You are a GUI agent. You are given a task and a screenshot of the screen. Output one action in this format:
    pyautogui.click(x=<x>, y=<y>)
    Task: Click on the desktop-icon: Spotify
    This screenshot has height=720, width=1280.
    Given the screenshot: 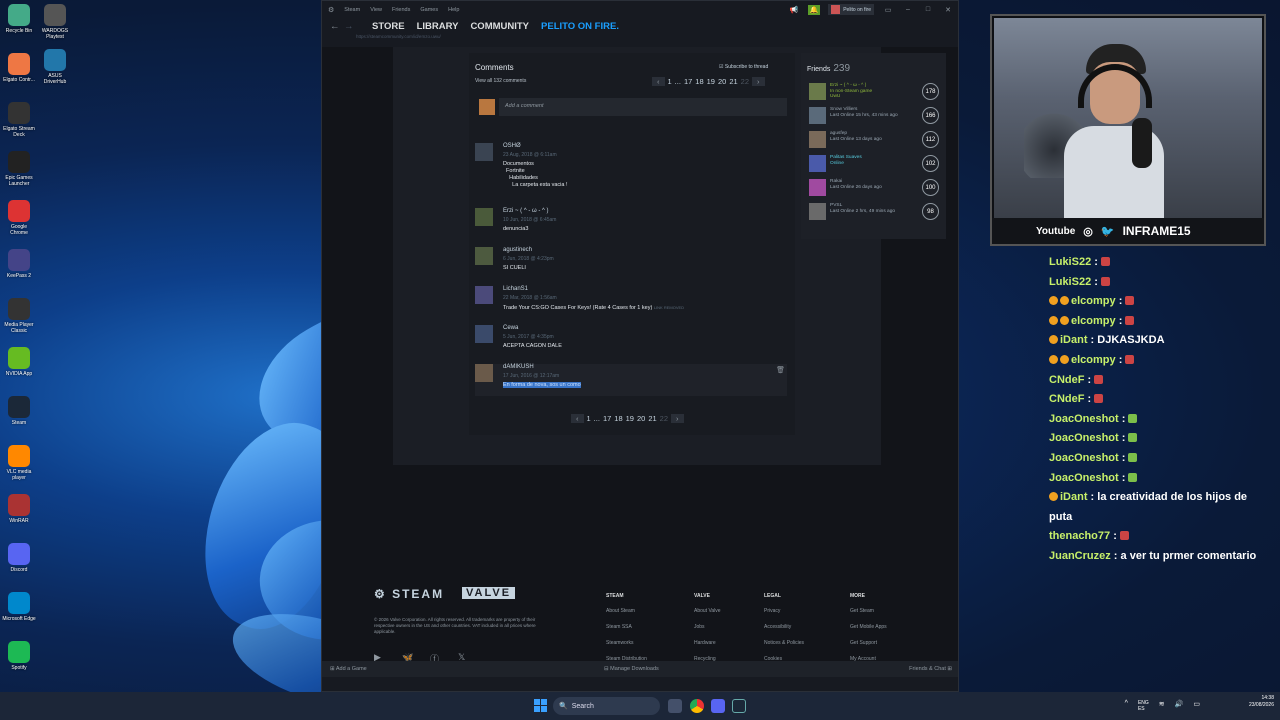 What is the action you would take?
    pyautogui.click(x=19, y=661)
    